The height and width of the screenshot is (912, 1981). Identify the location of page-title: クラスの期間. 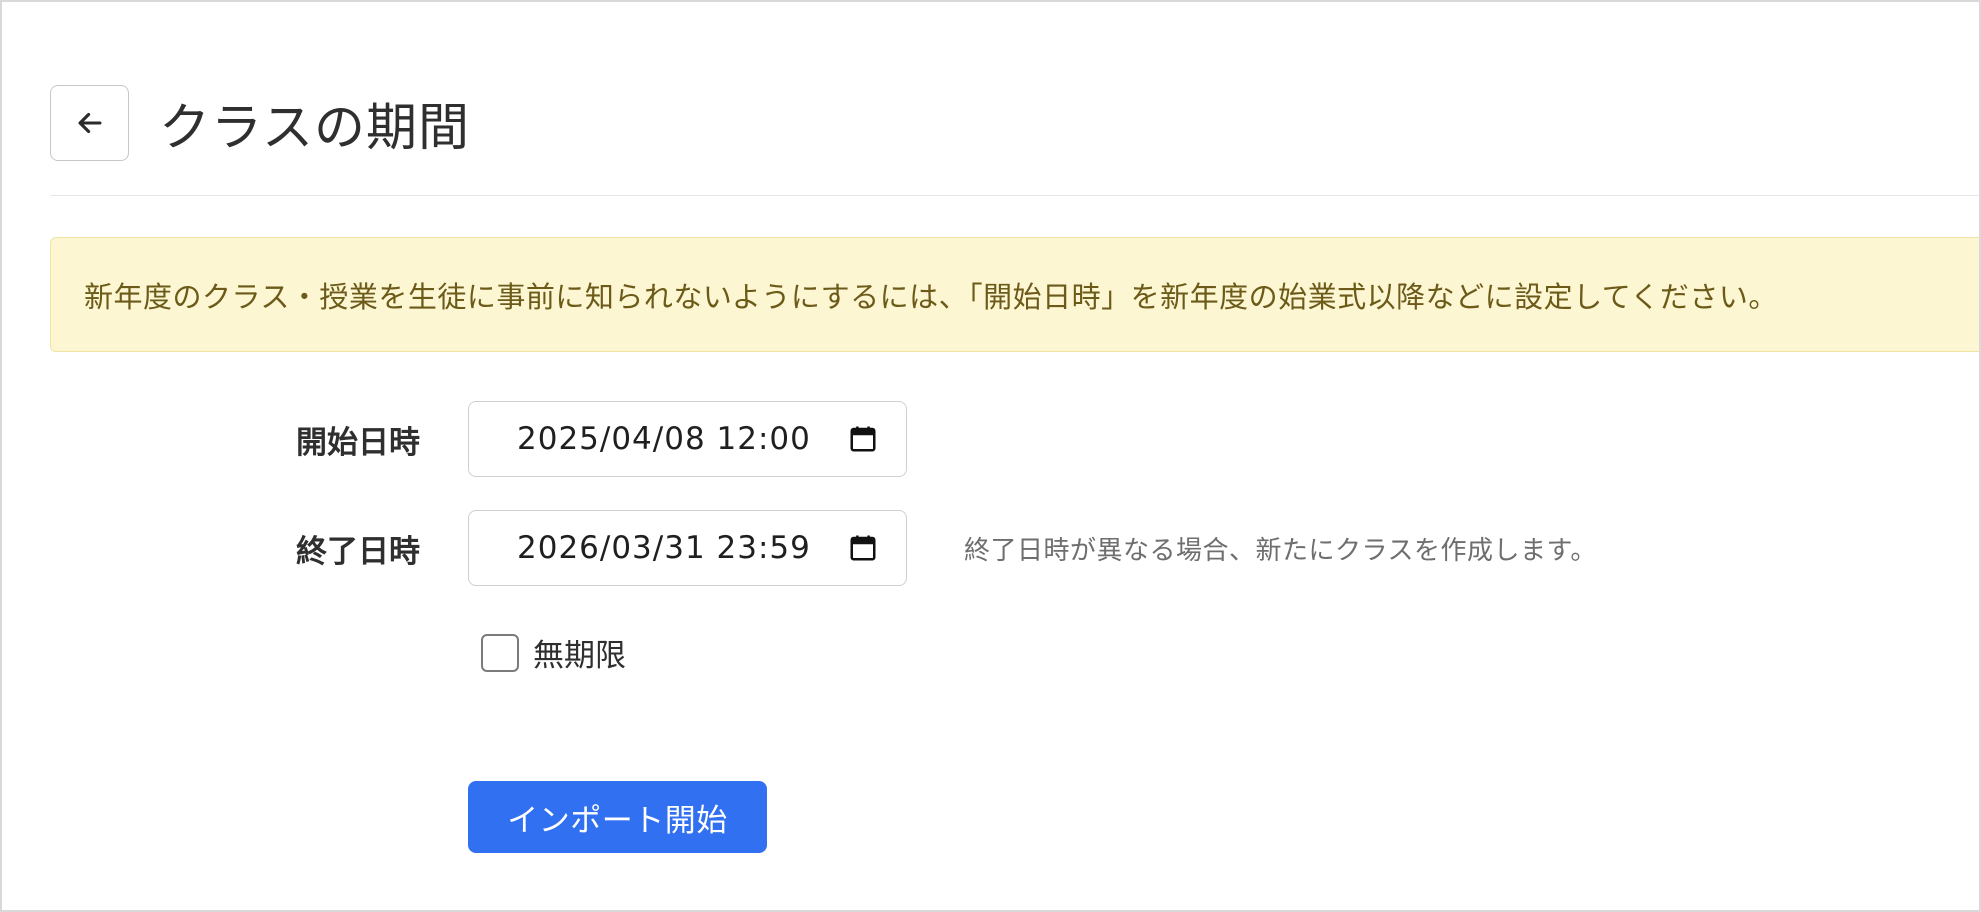
(314, 128).